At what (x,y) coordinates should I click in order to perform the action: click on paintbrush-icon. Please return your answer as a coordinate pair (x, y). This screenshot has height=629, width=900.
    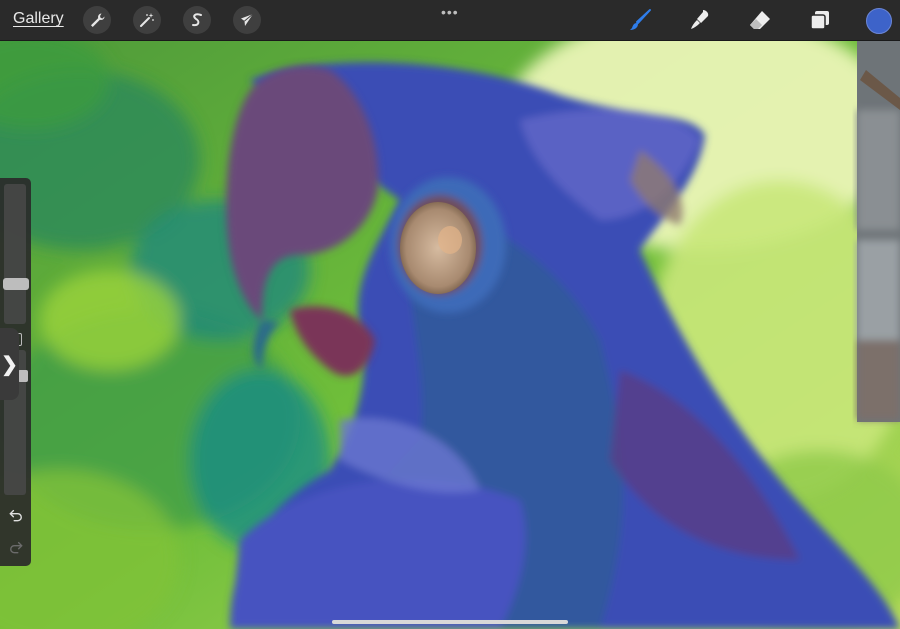
    Looking at the image, I should click on (640, 19).